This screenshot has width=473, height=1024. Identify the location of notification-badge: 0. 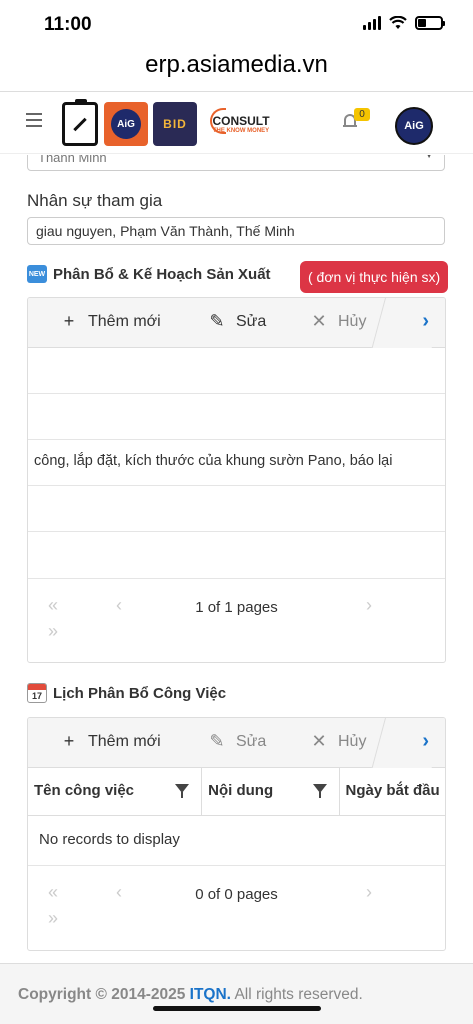
(362, 114).